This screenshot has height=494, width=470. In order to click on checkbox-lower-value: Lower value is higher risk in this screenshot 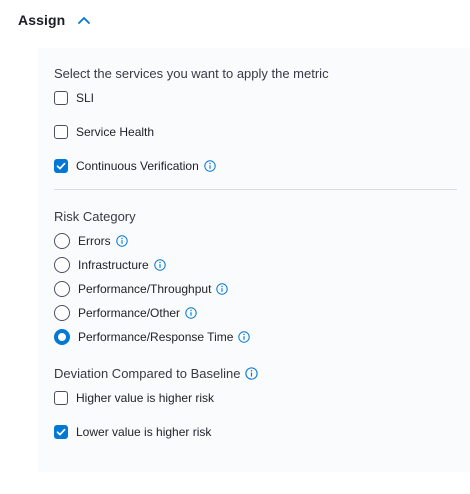, I will do `click(132, 432)`.